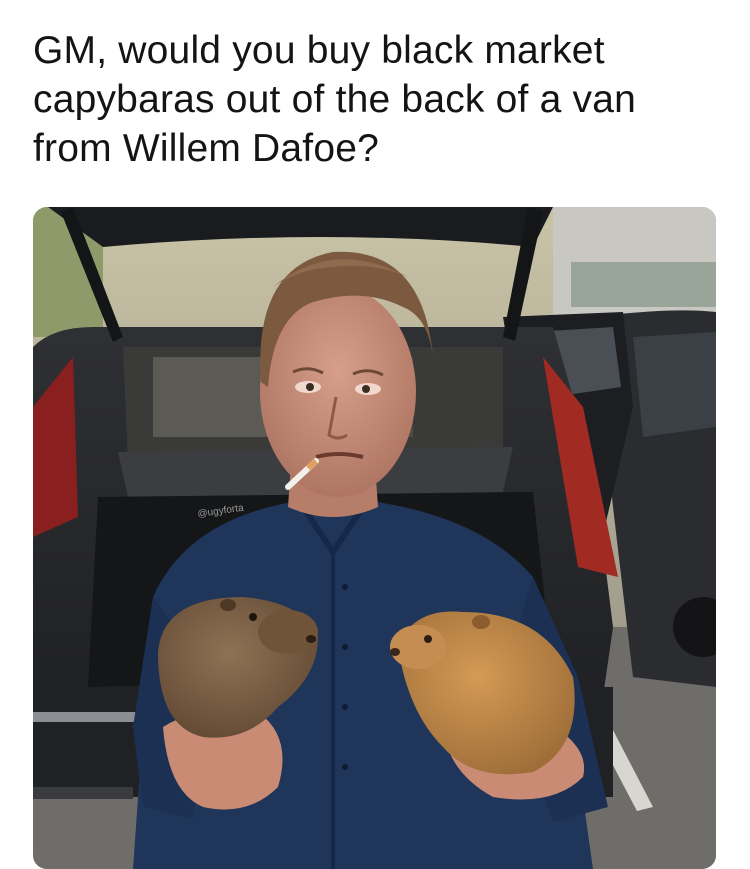  Describe the element at coordinates (335, 99) in the screenshot. I see `caption-line: capybaras out of the back of a van` at that location.